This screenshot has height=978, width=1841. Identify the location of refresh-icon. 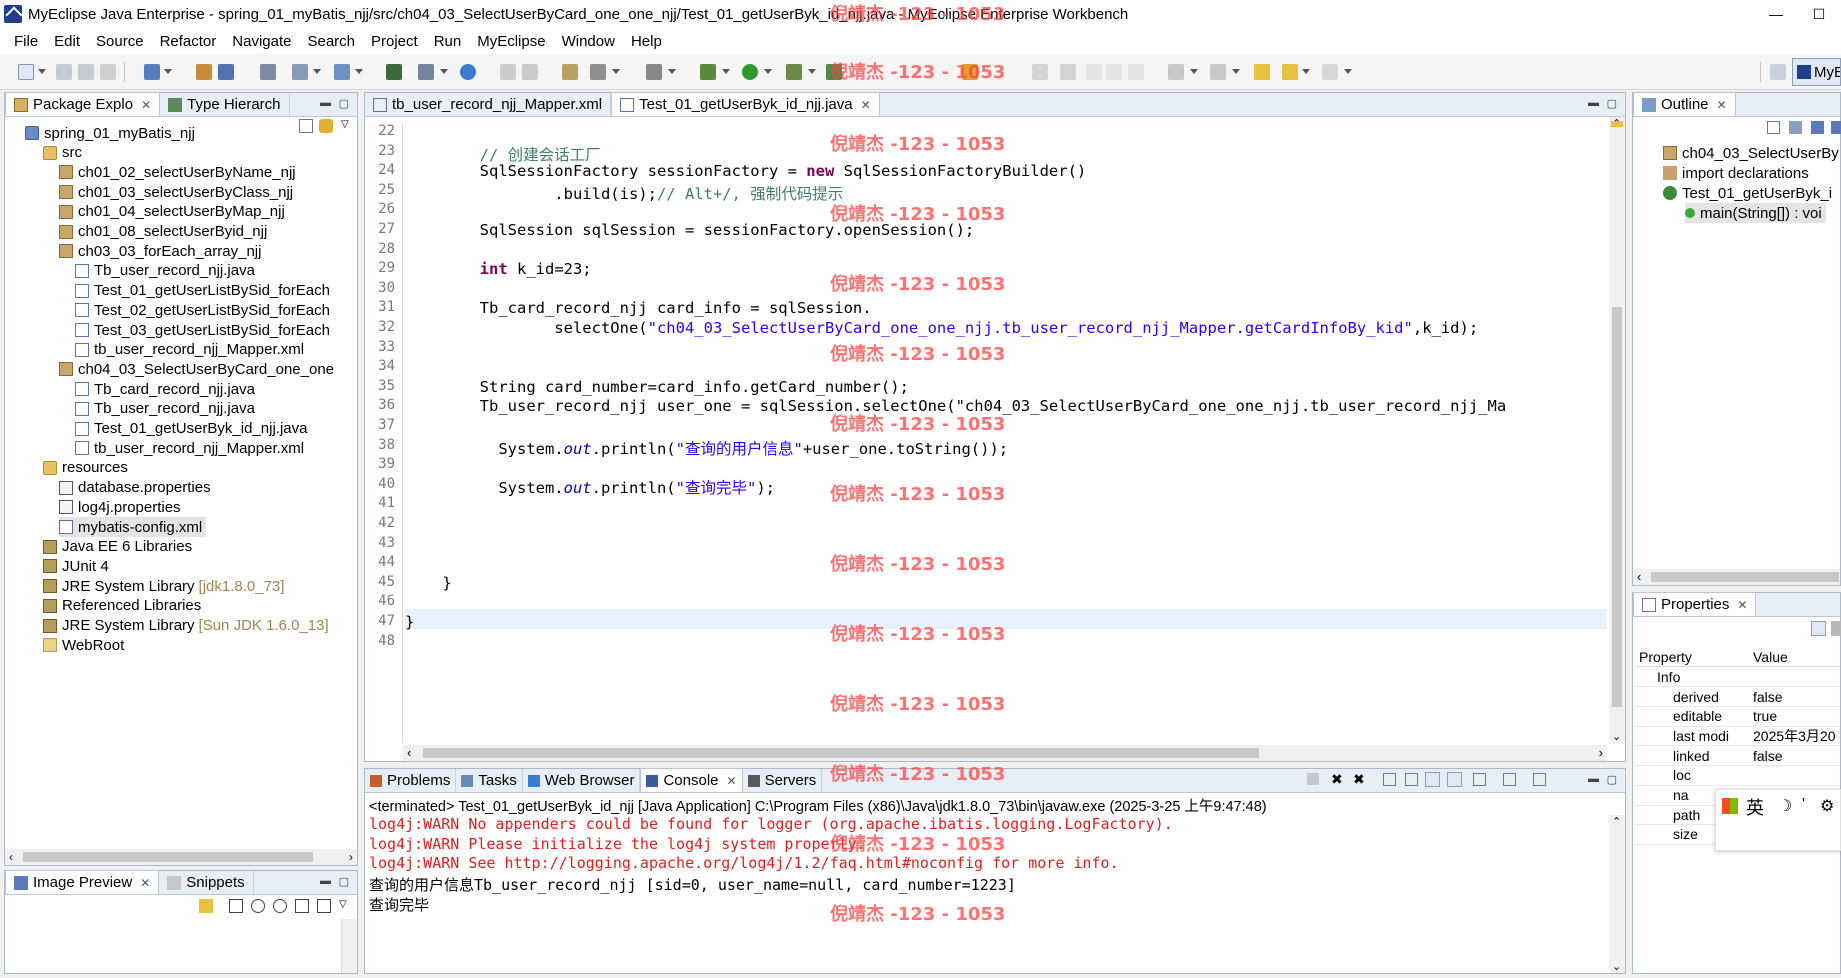
(206, 906).